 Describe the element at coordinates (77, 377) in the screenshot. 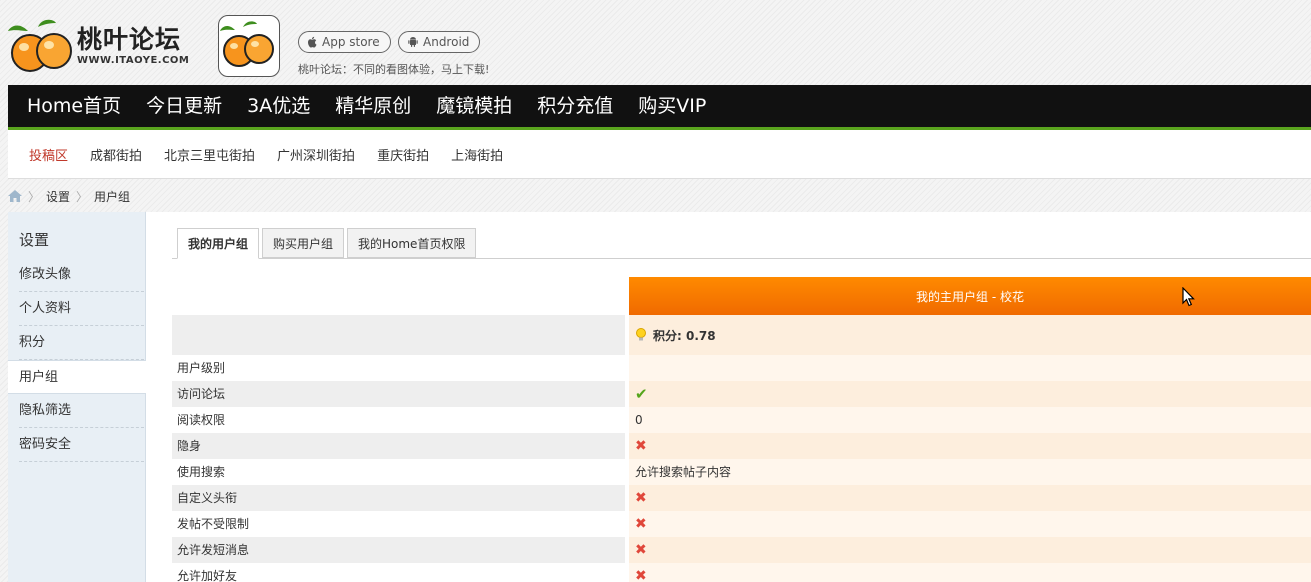

I see `sidebar-item-usergroup: 用户组` at that location.